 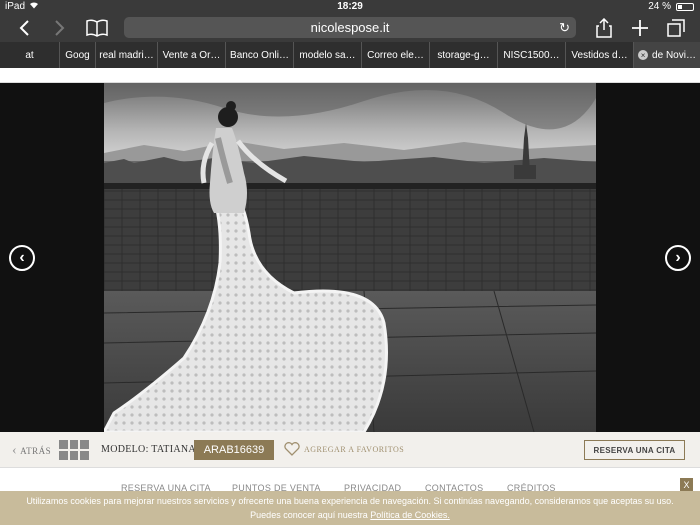 I want to click on clock: 18:29, so click(x=350, y=6).